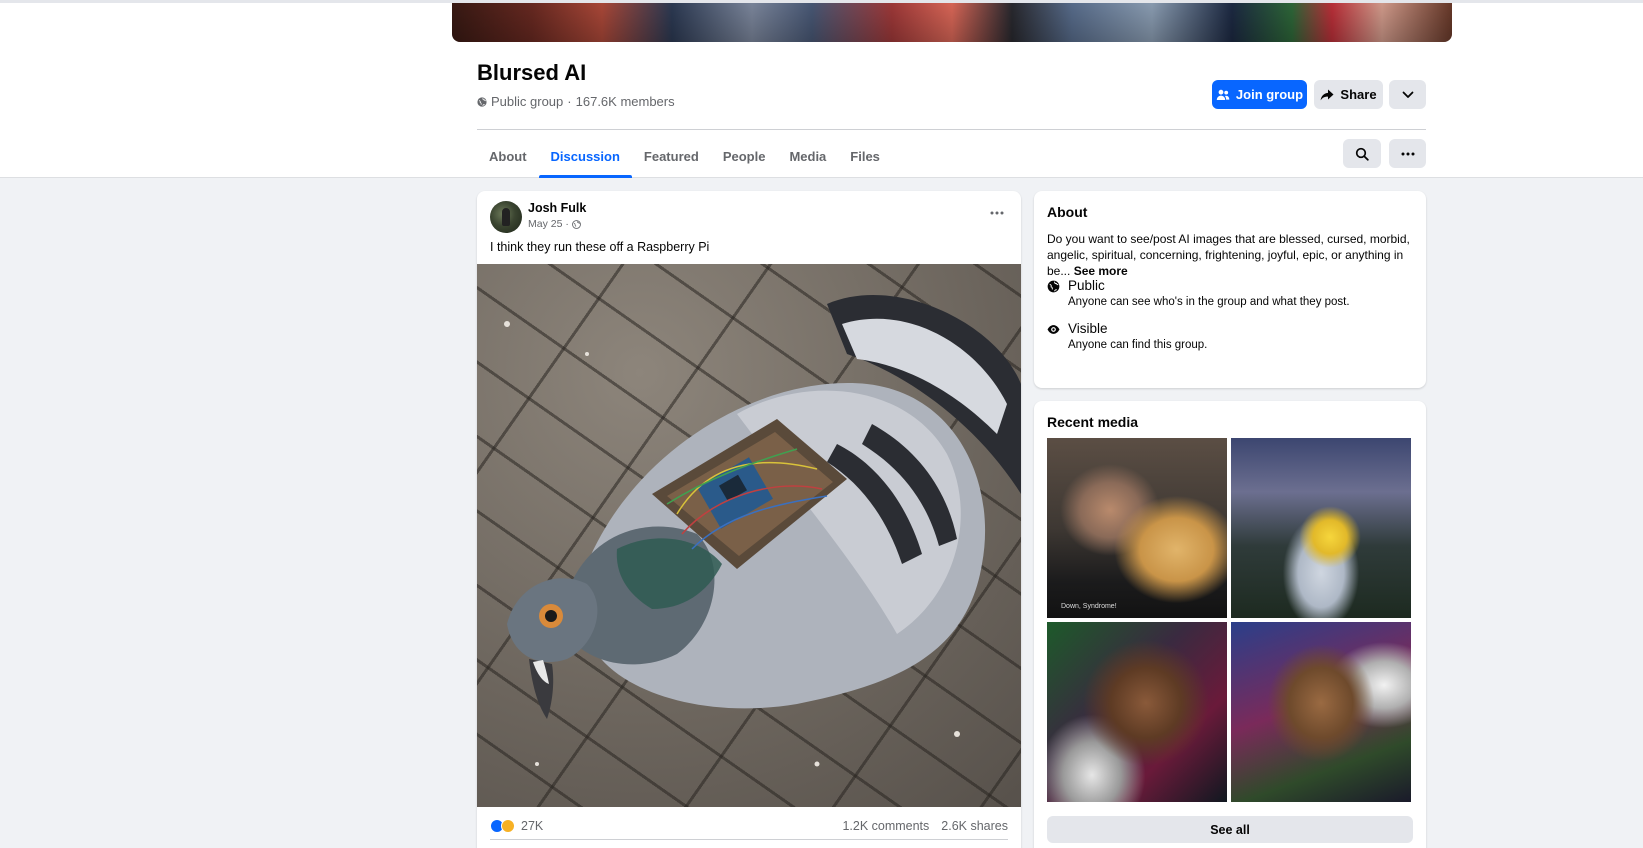 Image resolution: width=1643 pixels, height=848 pixels. Describe the element at coordinates (508, 826) in the screenshot. I see `haha-reaction-icon` at that location.